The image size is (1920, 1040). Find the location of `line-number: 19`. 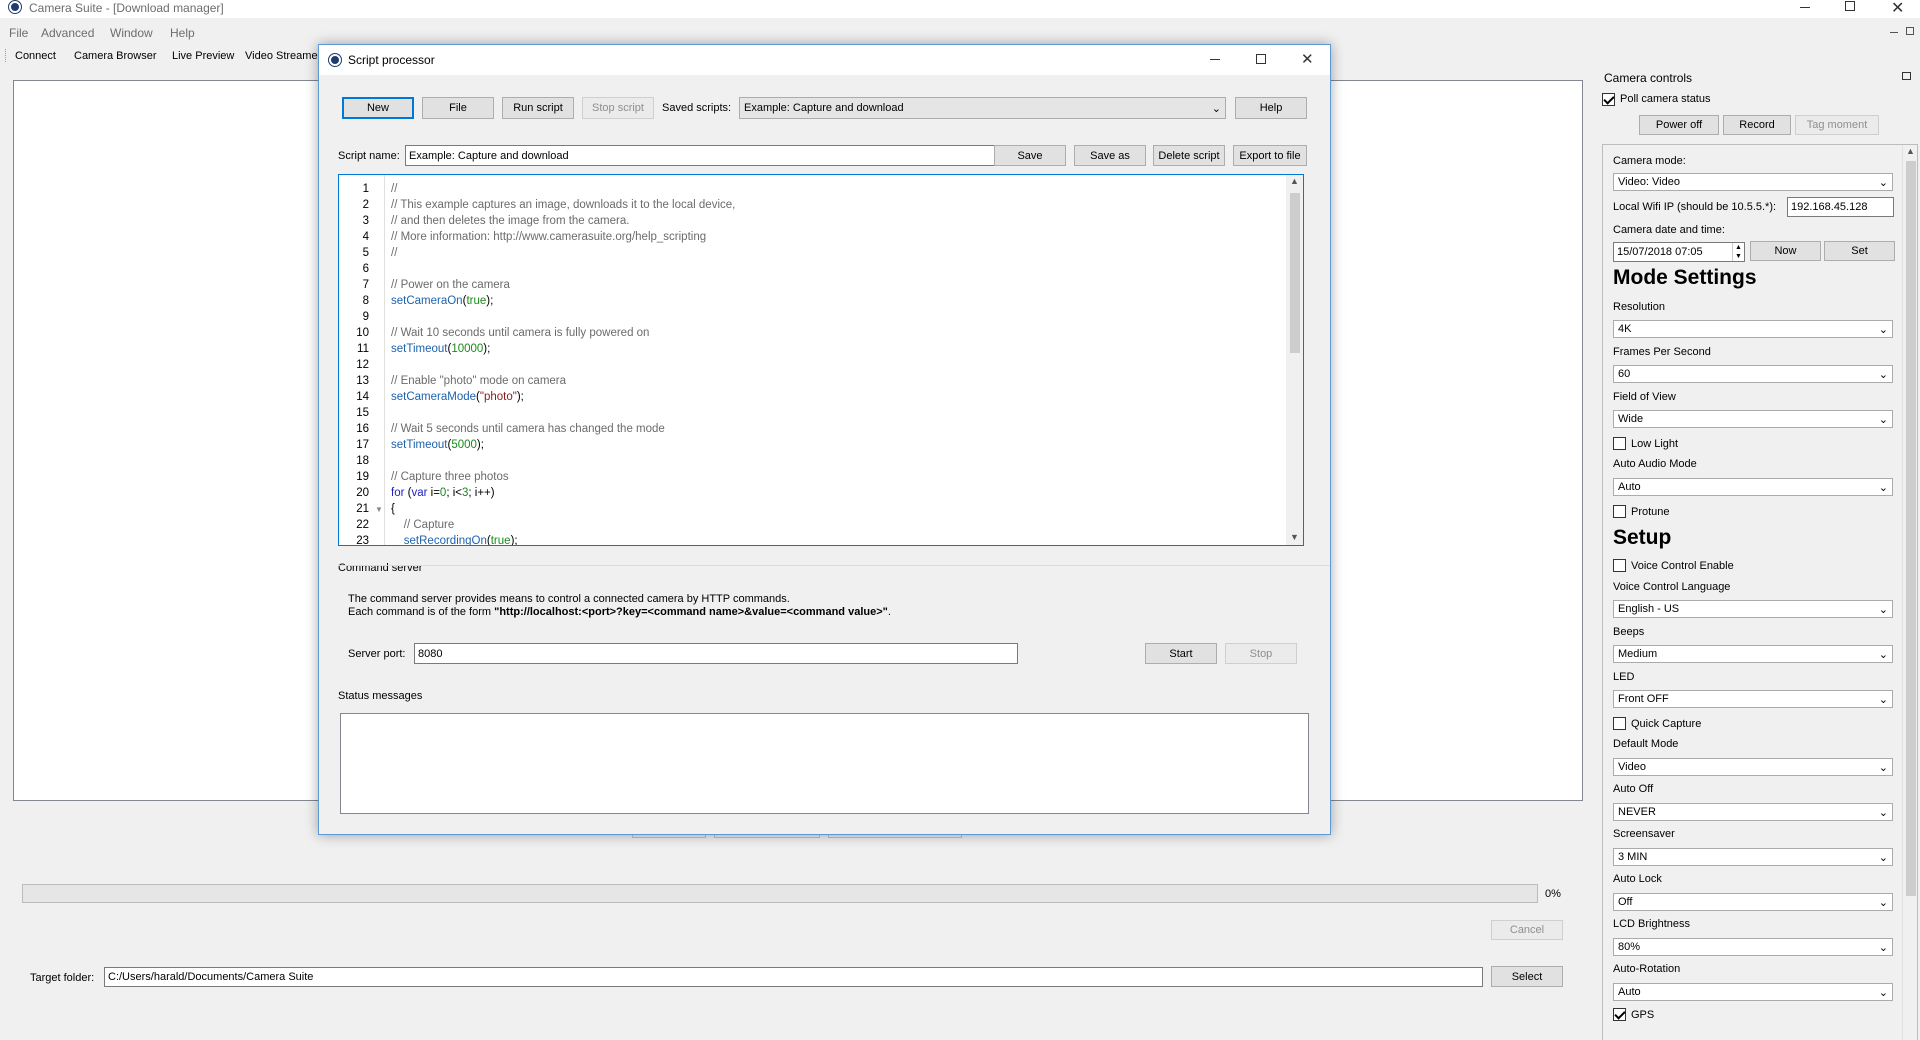

line-number: 19 is located at coordinates (362, 477).